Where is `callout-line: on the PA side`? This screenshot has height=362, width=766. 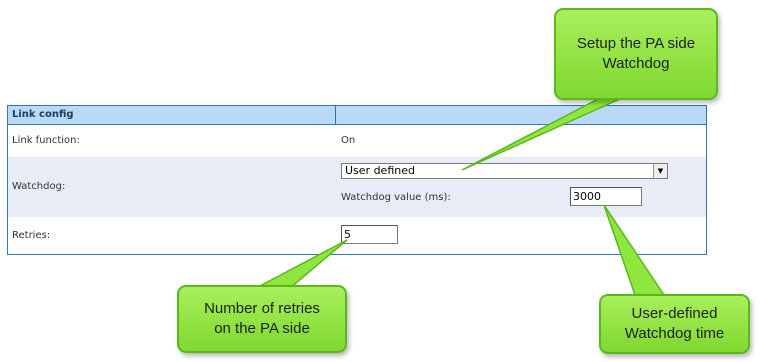 callout-line: on the PA side is located at coordinates (262, 328).